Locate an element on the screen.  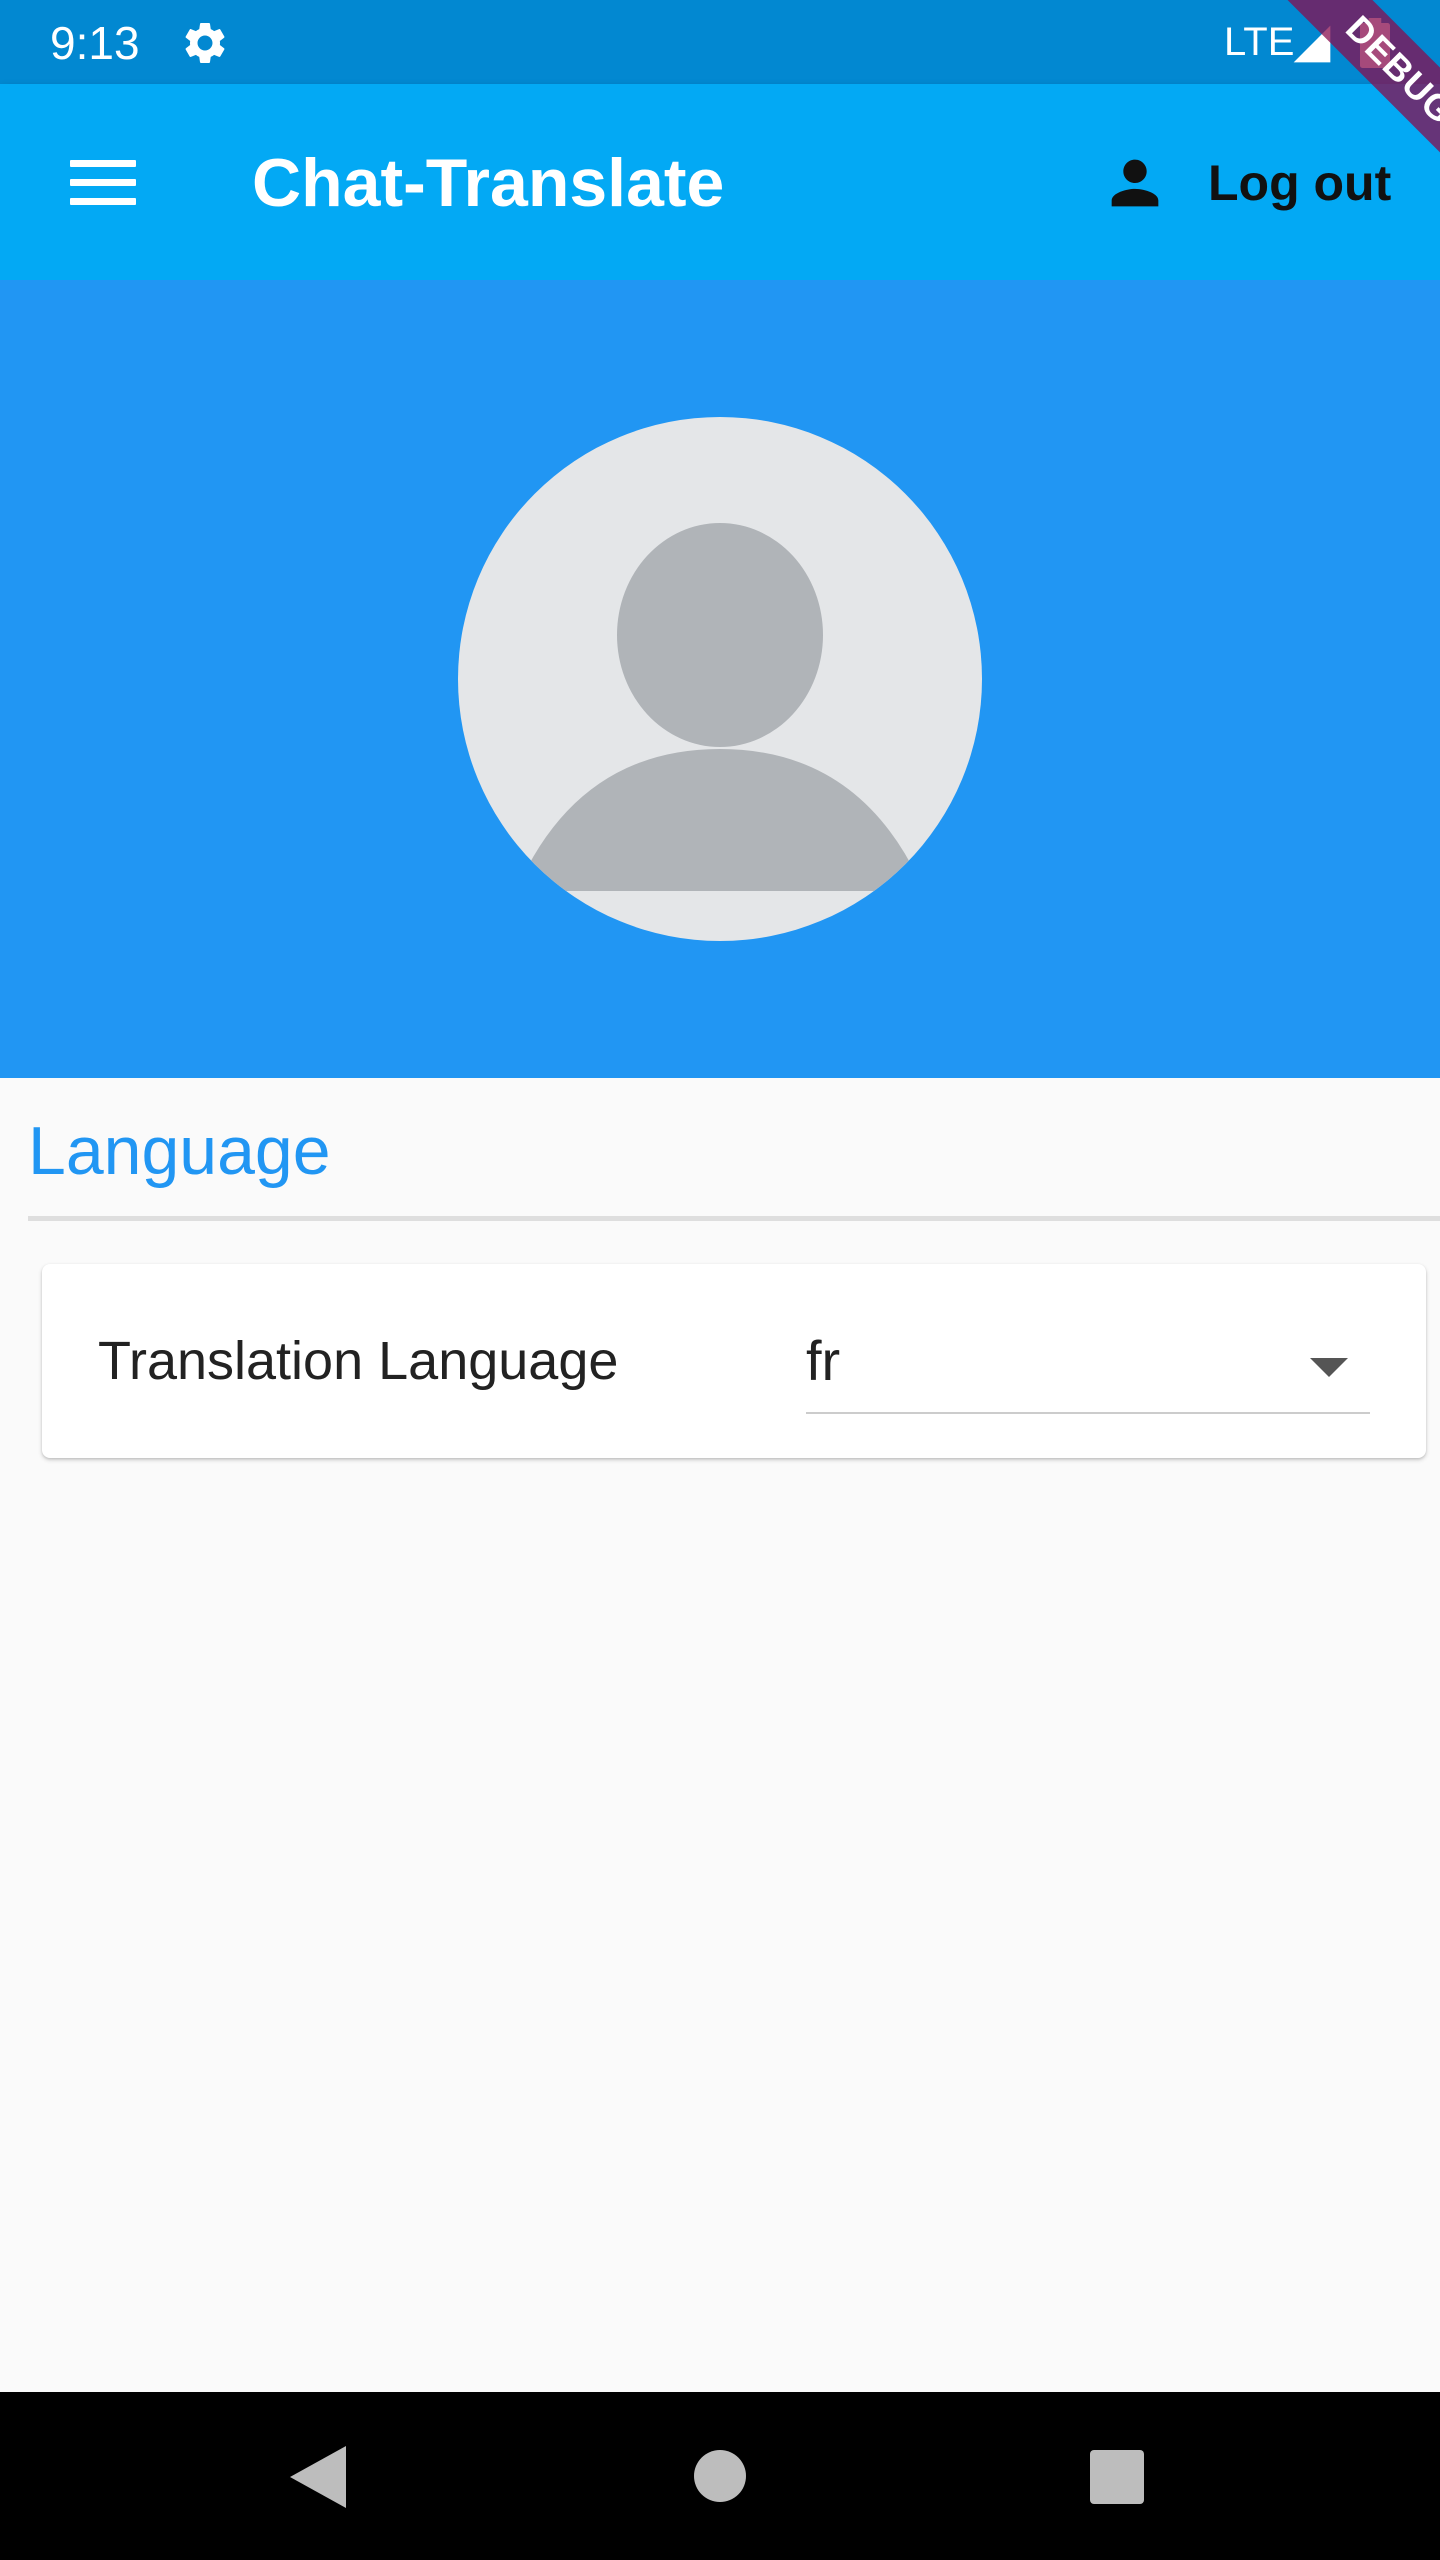
home-icon is located at coordinates (720, 2476).